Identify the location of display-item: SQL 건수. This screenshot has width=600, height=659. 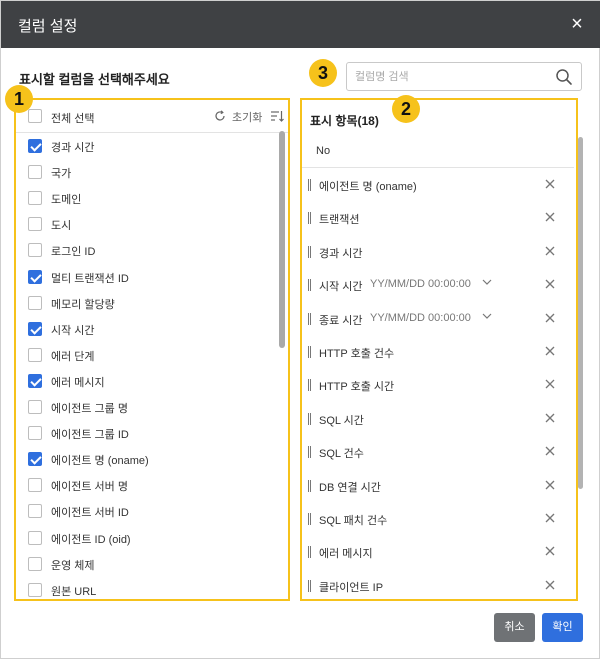
(438, 451).